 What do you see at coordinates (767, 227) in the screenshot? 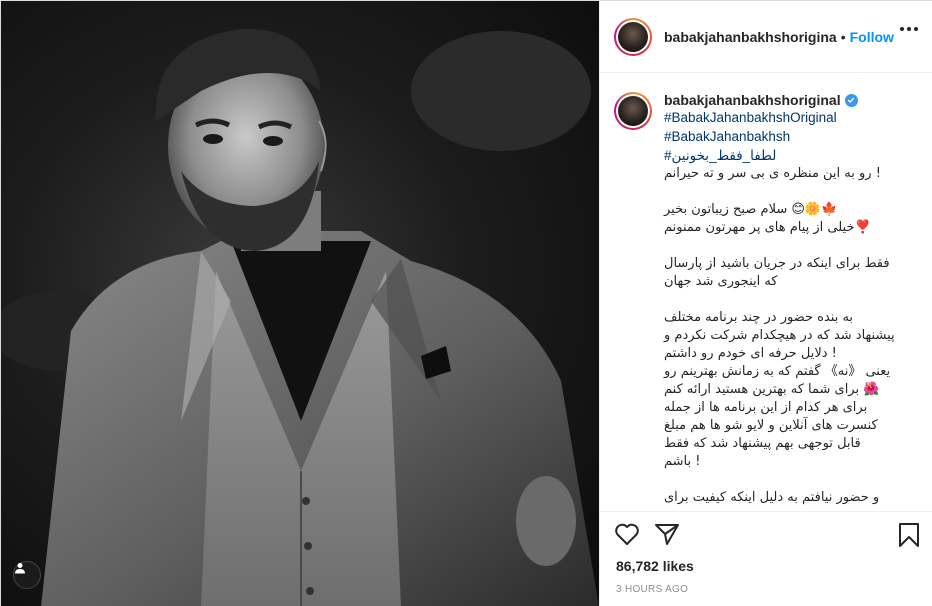
I see `caption-line: ❣️خیلی از پیام های پر مهرتون ممنونم` at bounding box center [767, 227].